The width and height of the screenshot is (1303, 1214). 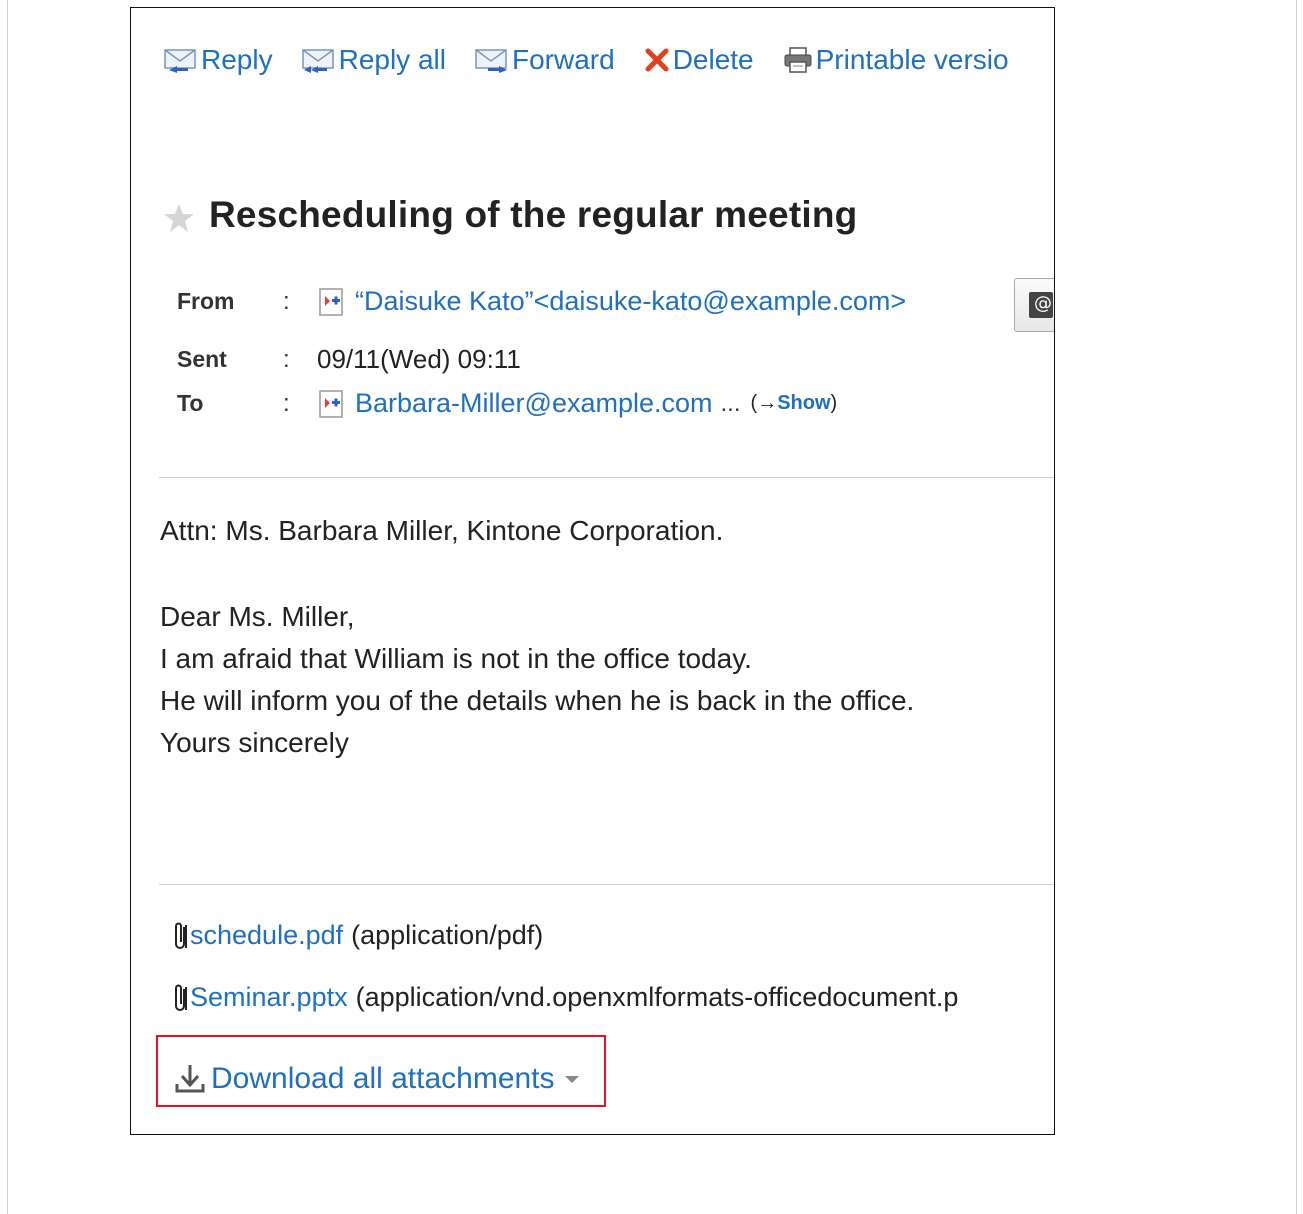 I want to click on sent-row: Sent : 09/11(Wed) 09:11, so click(x=349, y=359).